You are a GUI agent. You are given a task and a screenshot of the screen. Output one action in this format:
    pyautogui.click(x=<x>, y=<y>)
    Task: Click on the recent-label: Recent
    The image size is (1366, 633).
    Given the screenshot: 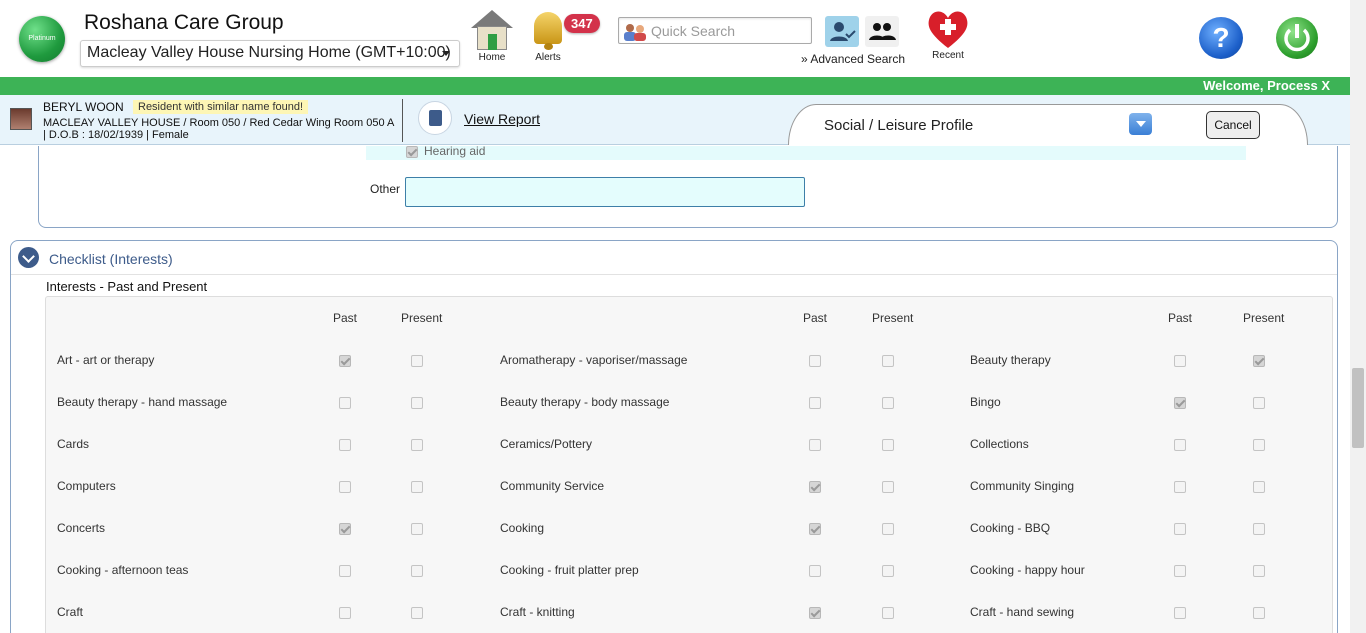 What is the action you would take?
    pyautogui.click(x=948, y=55)
    